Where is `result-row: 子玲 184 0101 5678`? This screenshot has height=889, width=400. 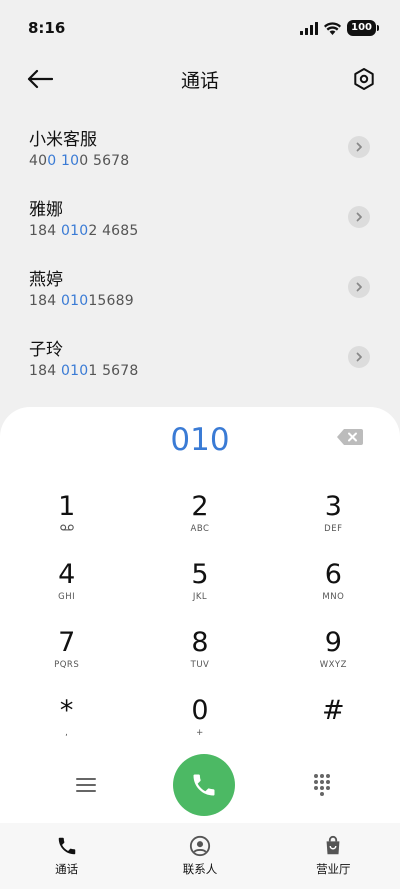
result-row: 子玲 184 0101 5678 is located at coordinates (200, 357).